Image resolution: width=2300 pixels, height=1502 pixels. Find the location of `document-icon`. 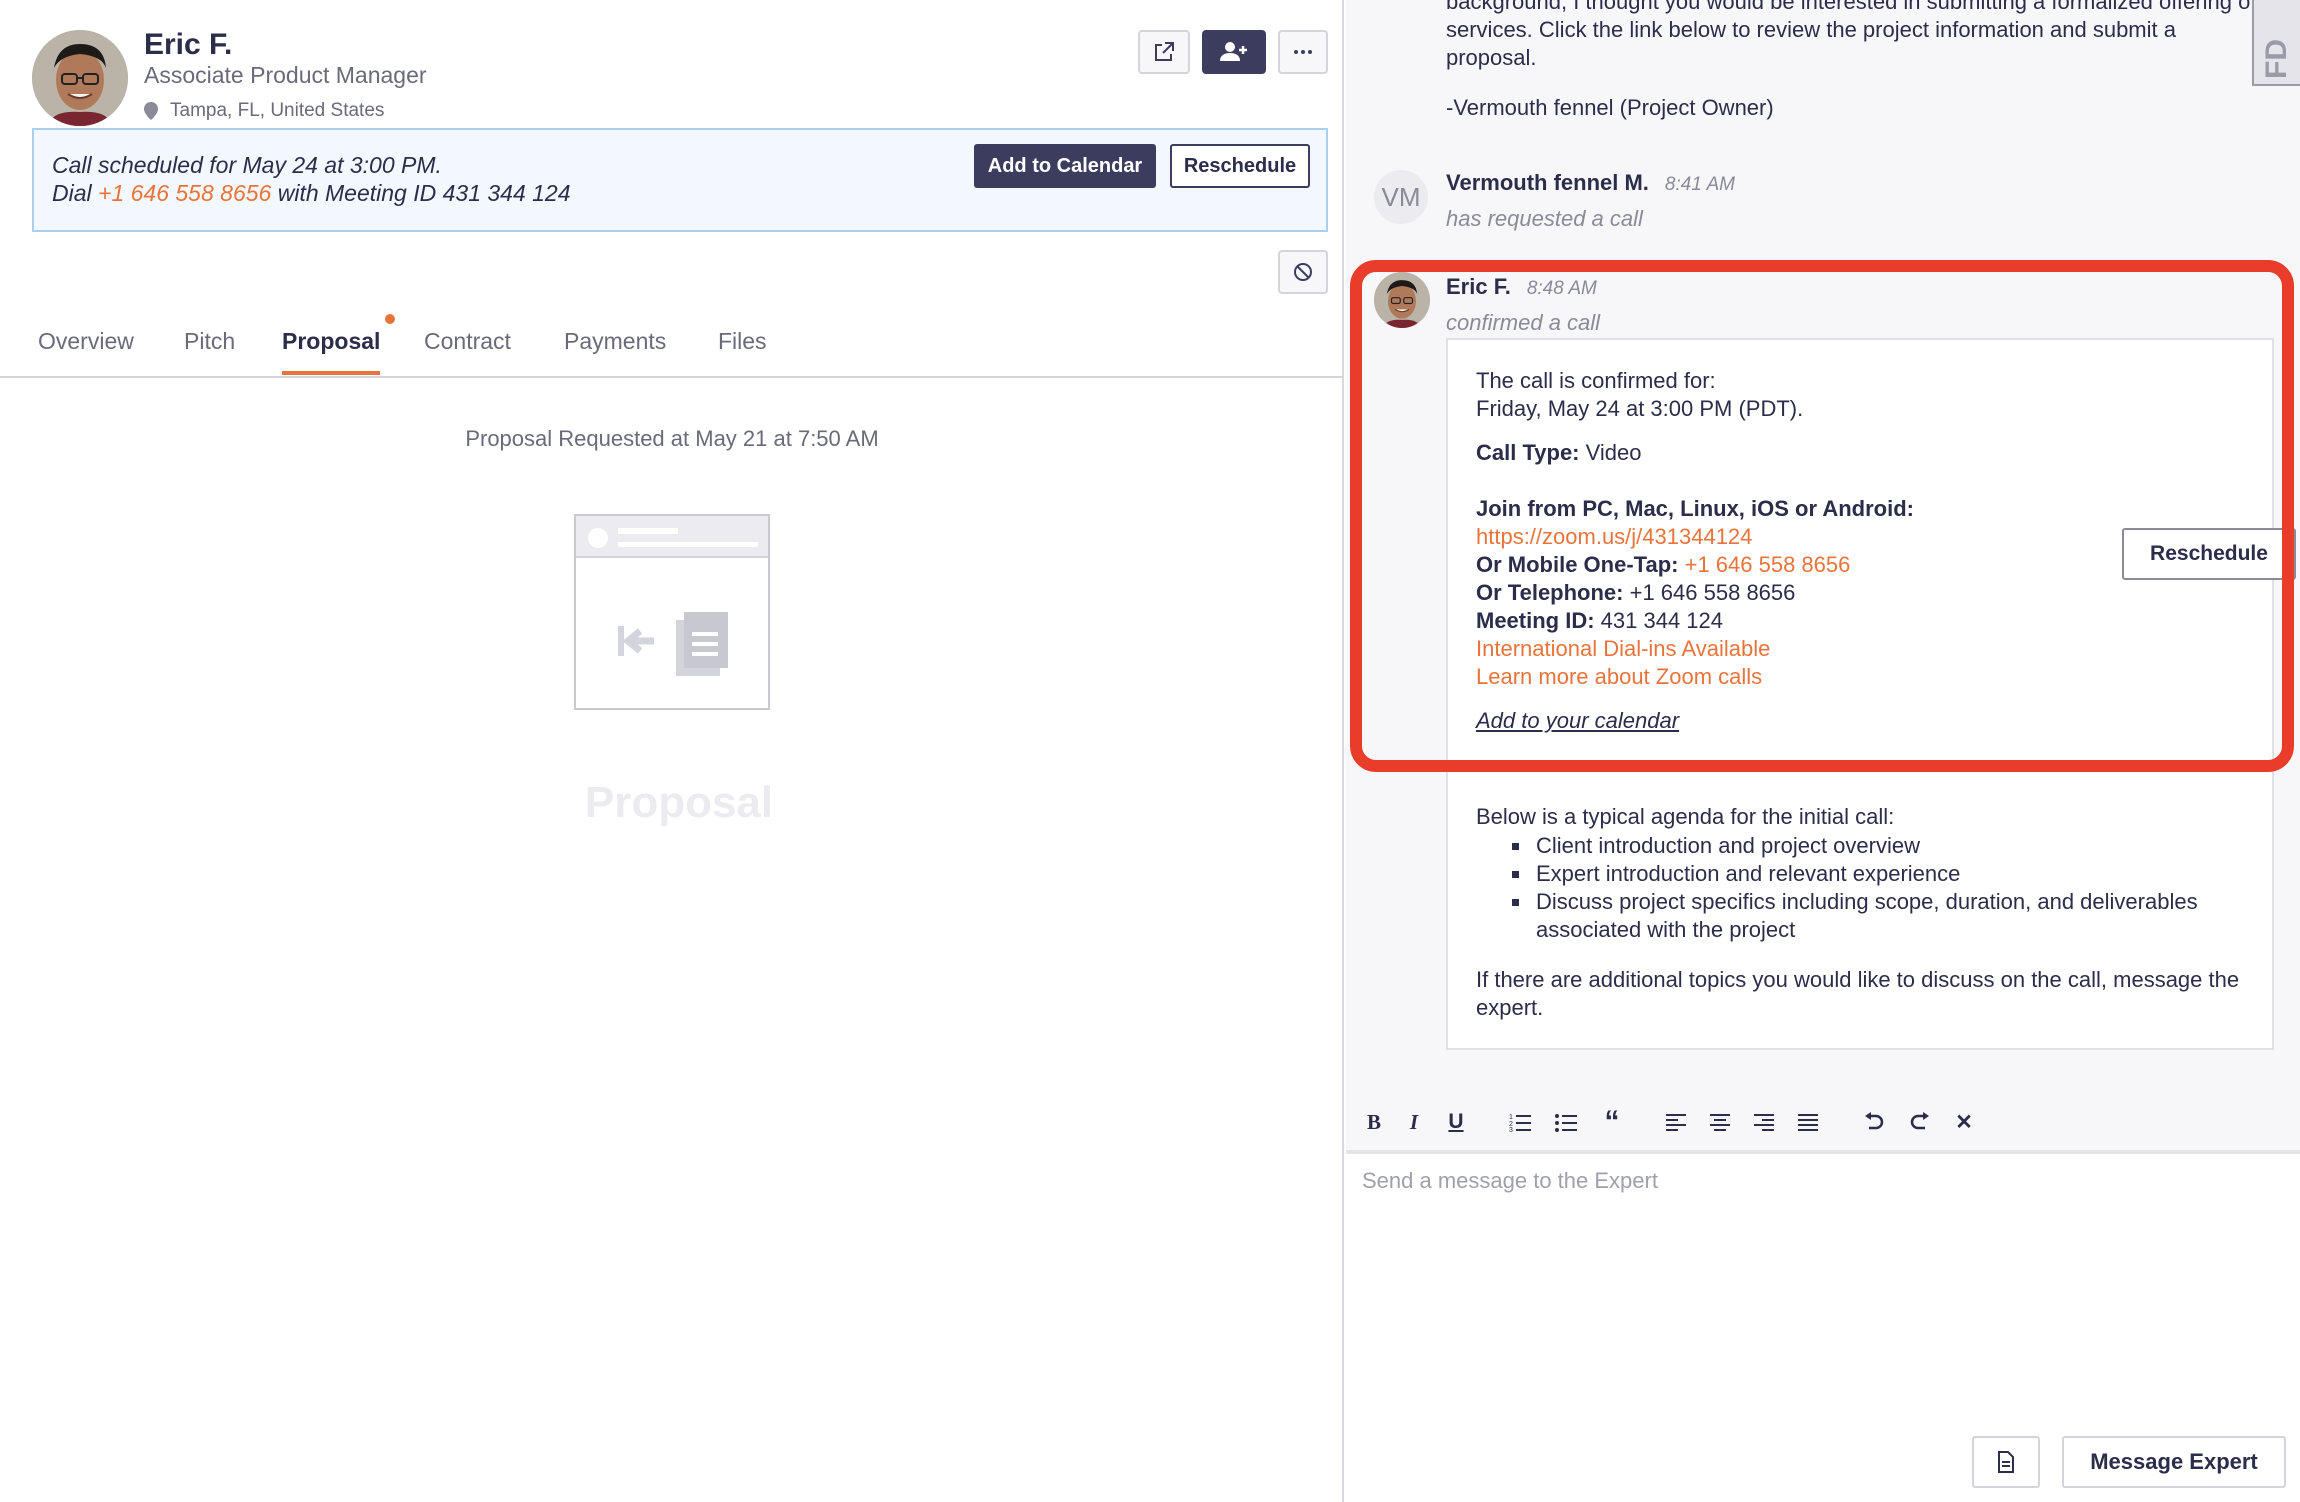

document-icon is located at coordinates (2006, 1462).